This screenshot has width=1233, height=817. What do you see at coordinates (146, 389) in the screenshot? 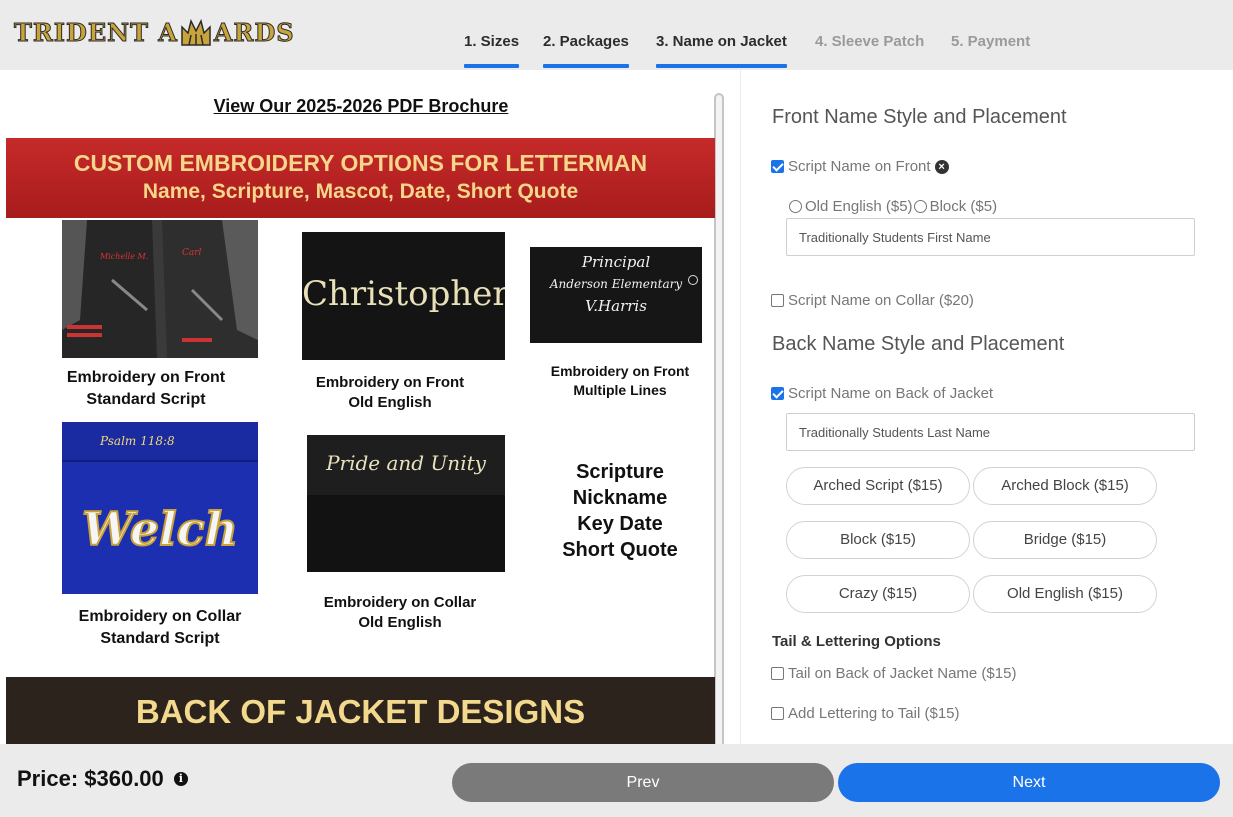
I see `caption-front-script: Embroidery on Front Standard Script` at bounding box center [146, 389].